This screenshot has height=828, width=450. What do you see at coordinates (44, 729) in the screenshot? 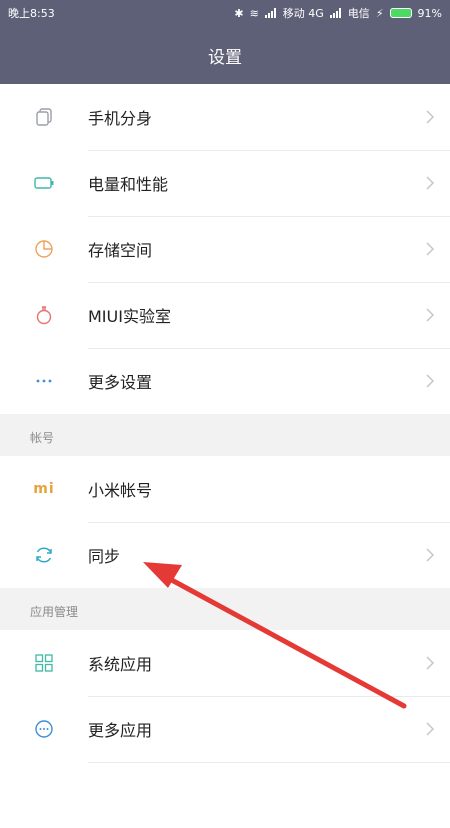
I see `more-circle-icon` at bounding box center [44, 729].